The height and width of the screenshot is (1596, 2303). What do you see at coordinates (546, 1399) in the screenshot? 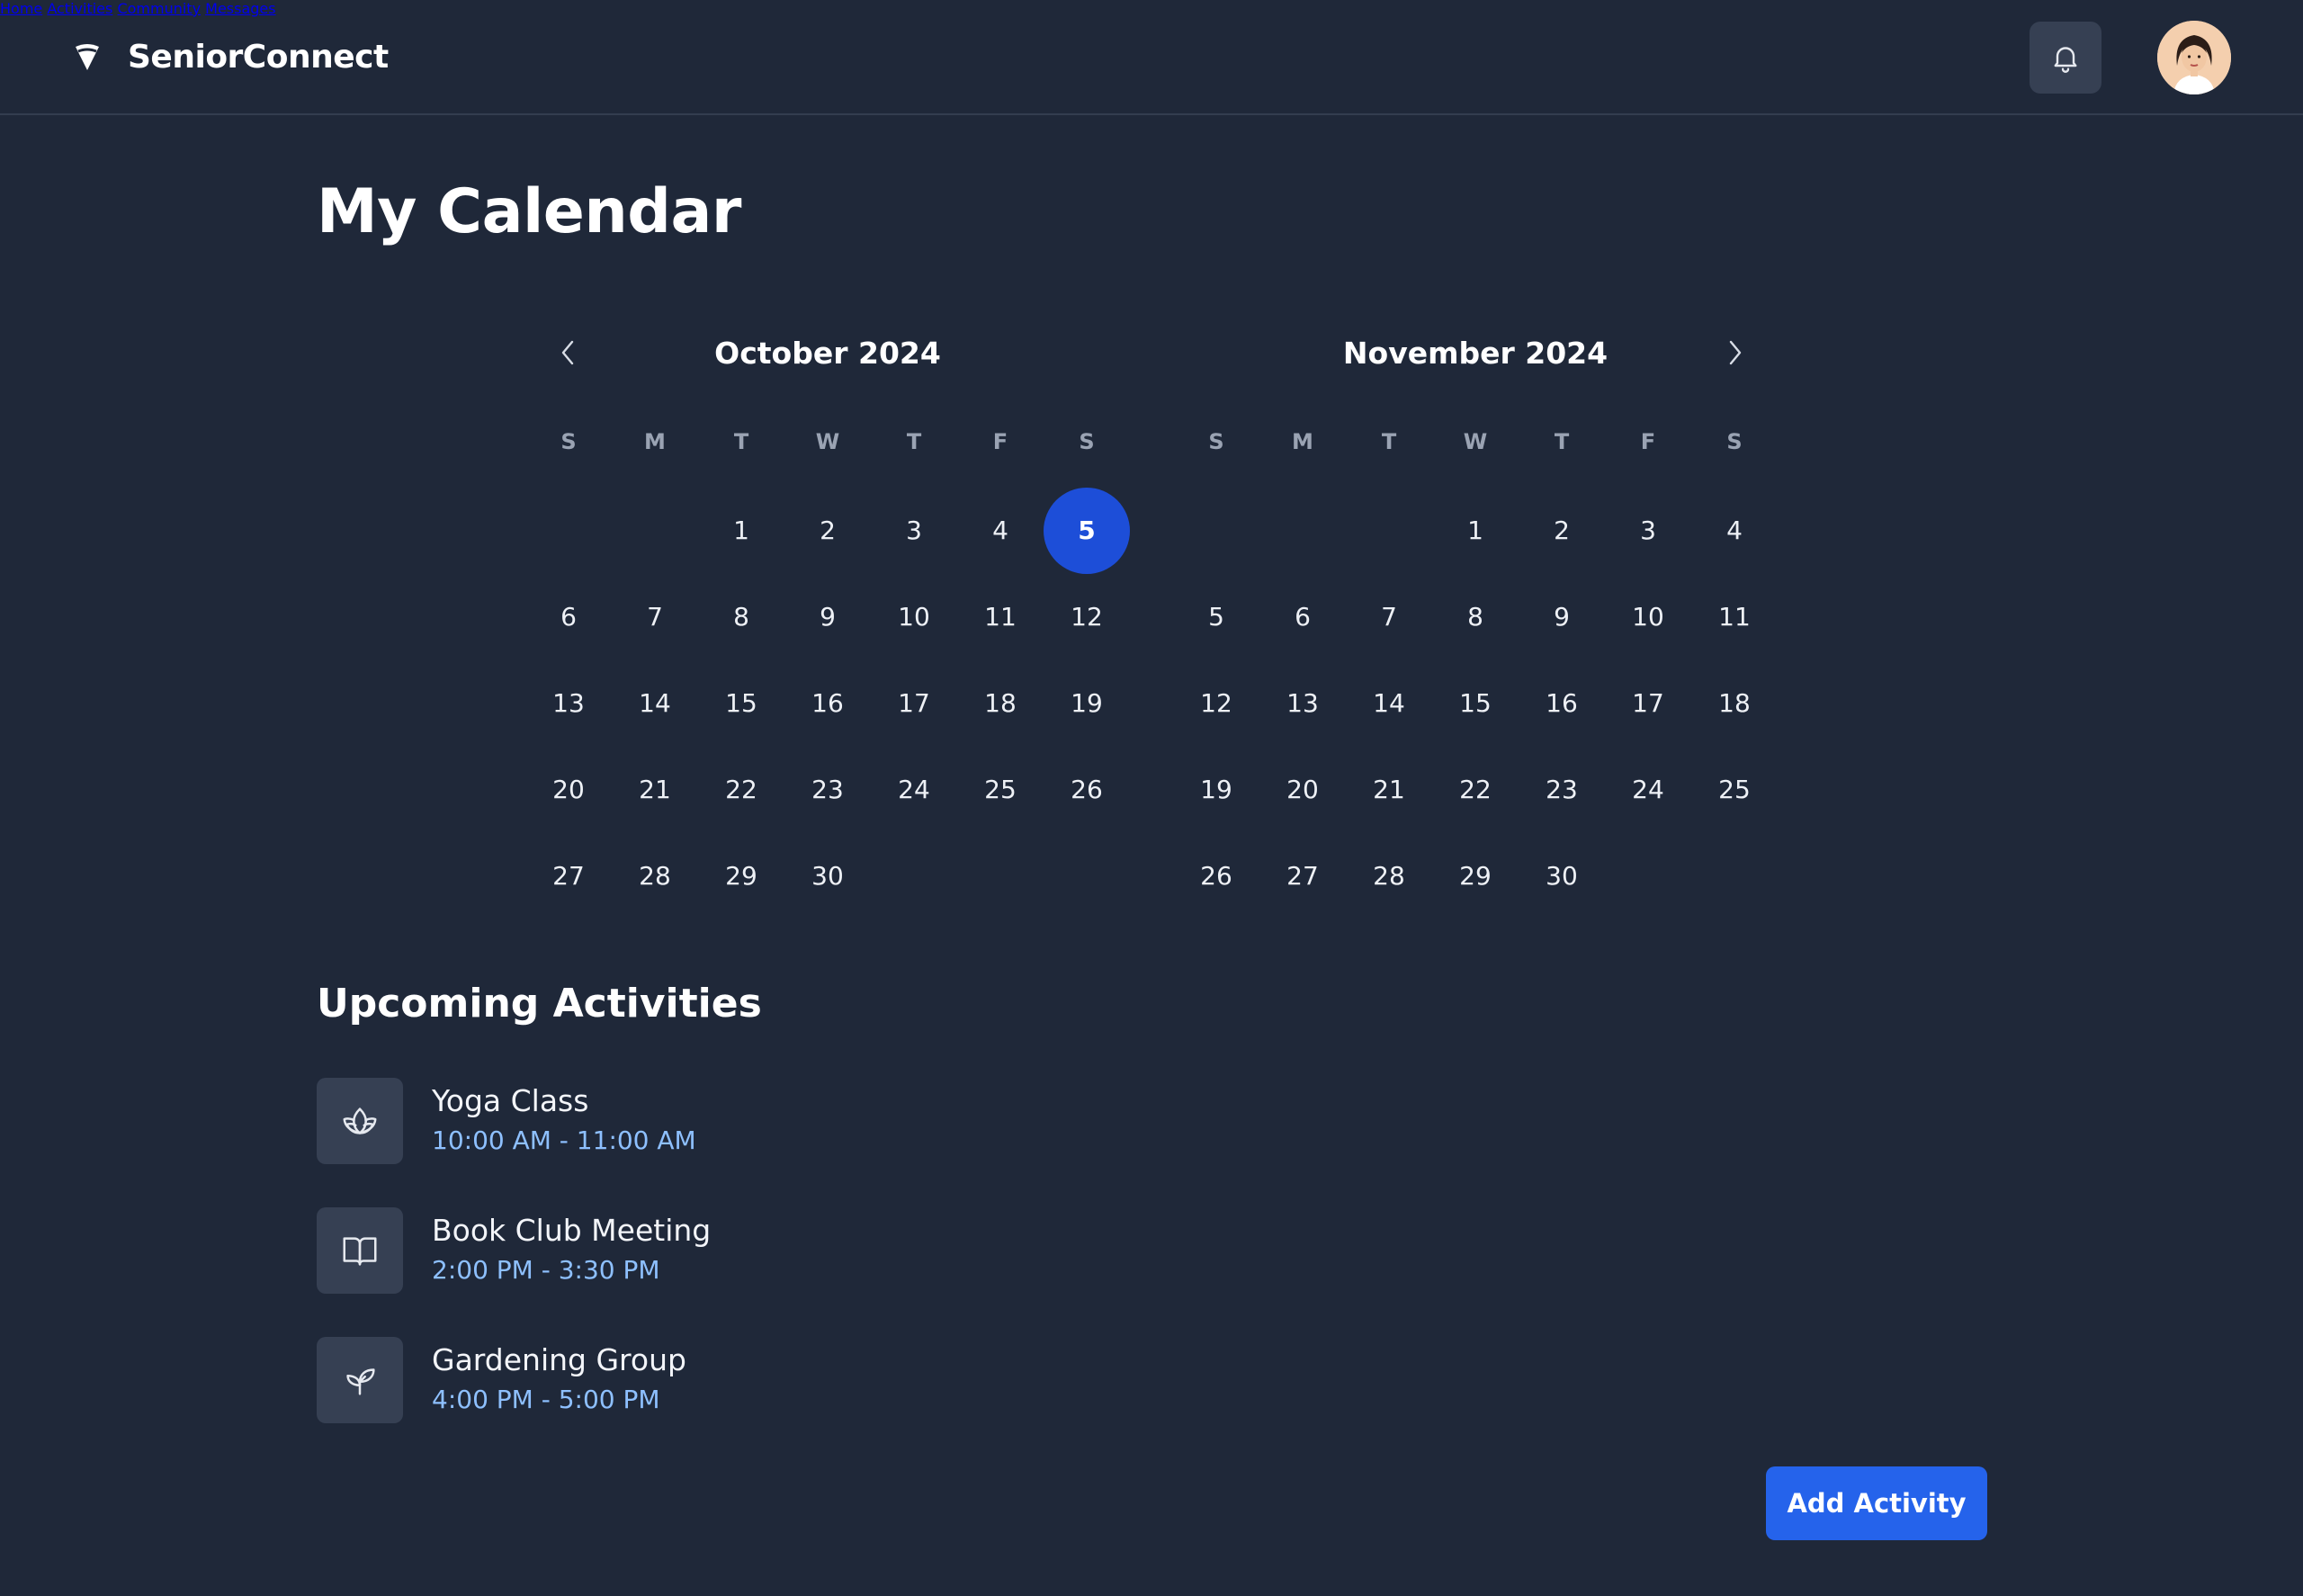
I see `activity-time: 4:00 PM - 5:00 PM` at bounding box center [546, 1399].